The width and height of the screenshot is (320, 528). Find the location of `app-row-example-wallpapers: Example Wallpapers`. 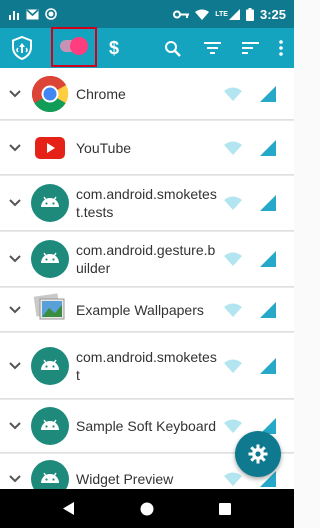

app-row-example-wallpapers: Example Wallpapers is located at coordinates (147, 310).